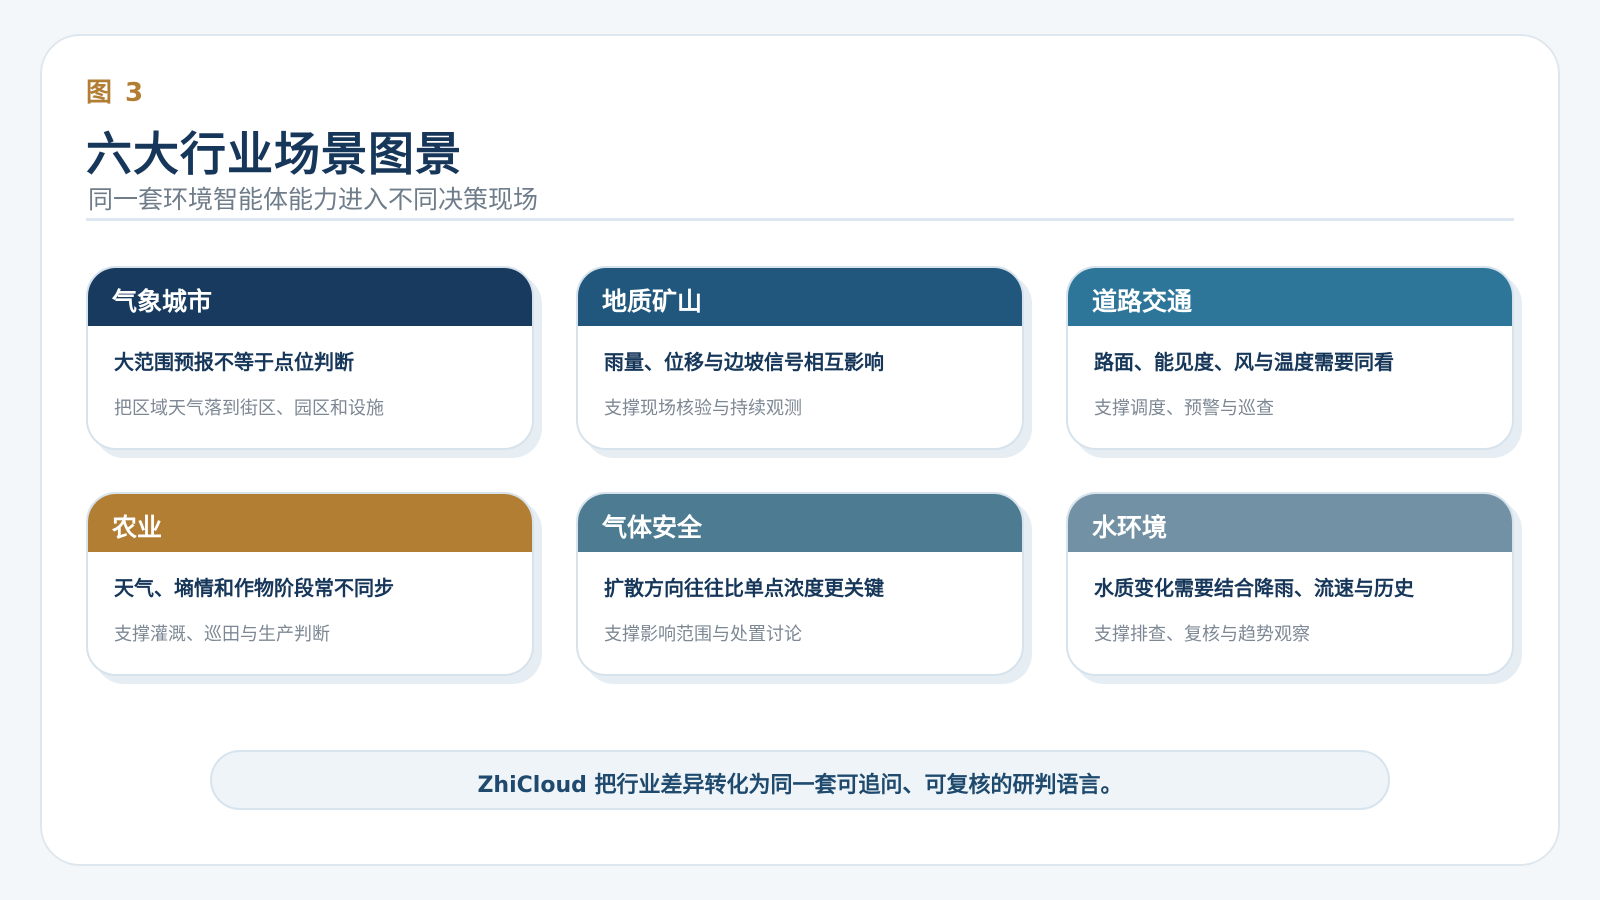 The height and width of the screenshot is (900, 1600). Describe the element at coordinates (249, 408) in the screenshot. I see `card-description: 把区域天气落到街区、园区和设施` at that location.